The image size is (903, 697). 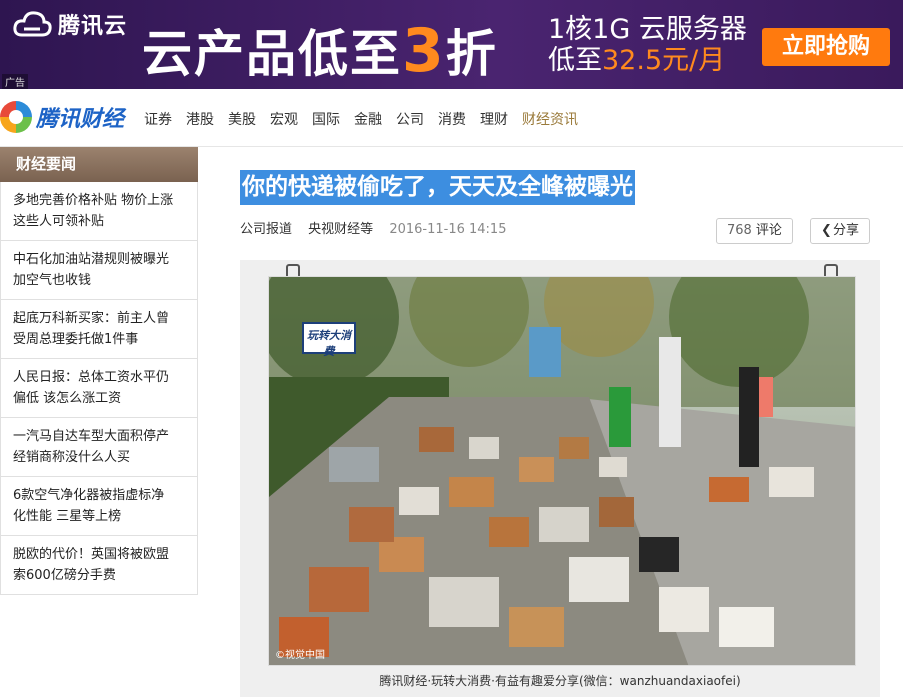 I want to click on comment-count: 768, so click(x=739, y=230).